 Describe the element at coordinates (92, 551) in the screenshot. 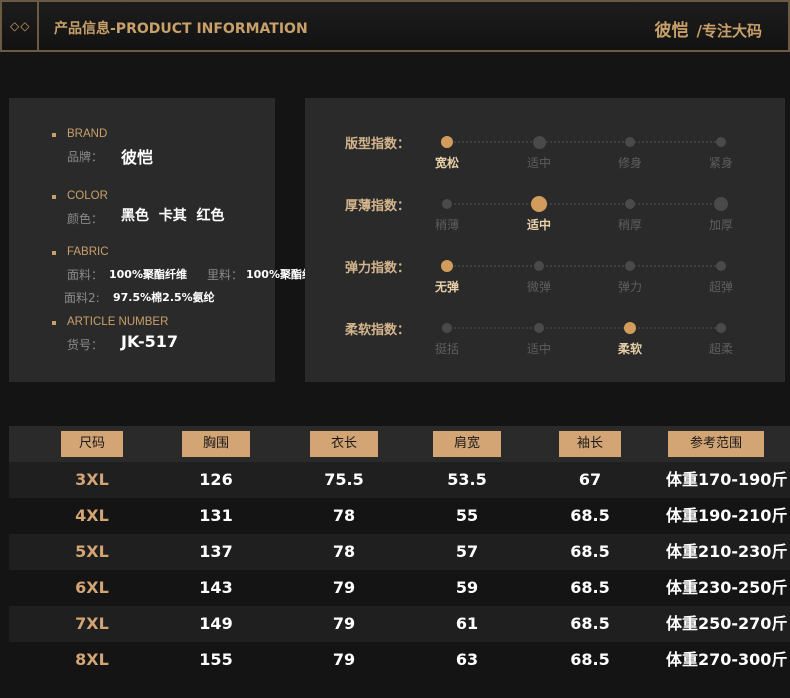

I see `size-cell: 5XL` at that location.